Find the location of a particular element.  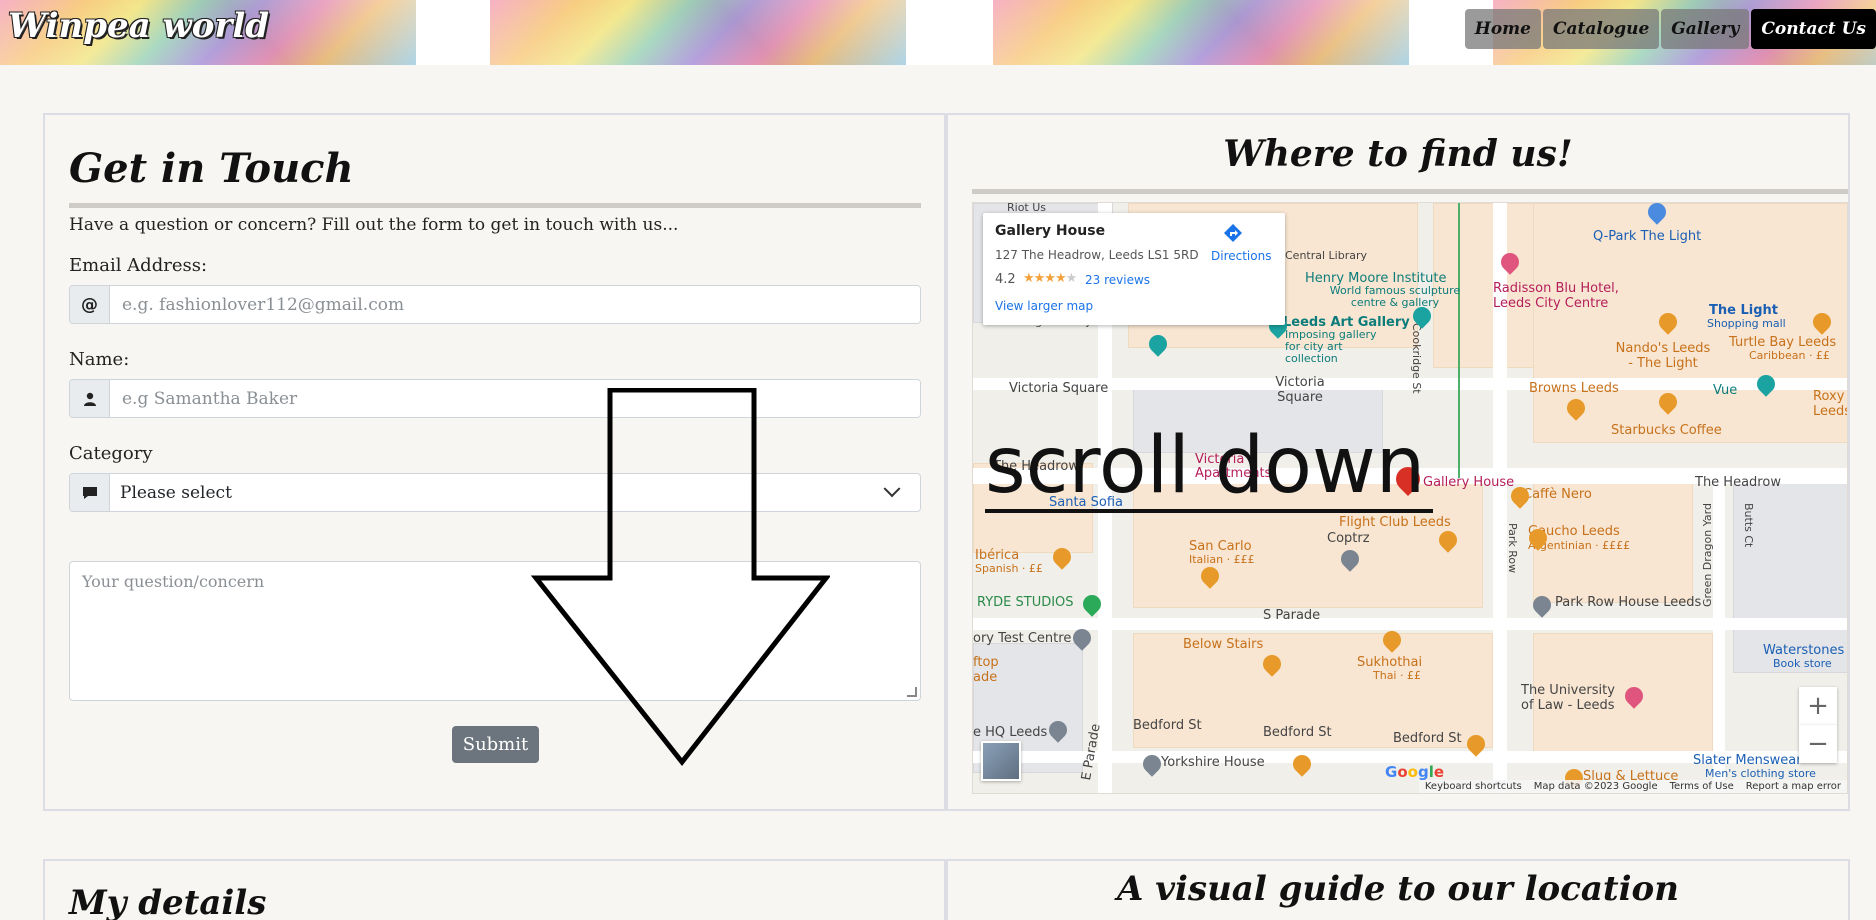

scroll-down-underline is located at coordinates (1209, 511).